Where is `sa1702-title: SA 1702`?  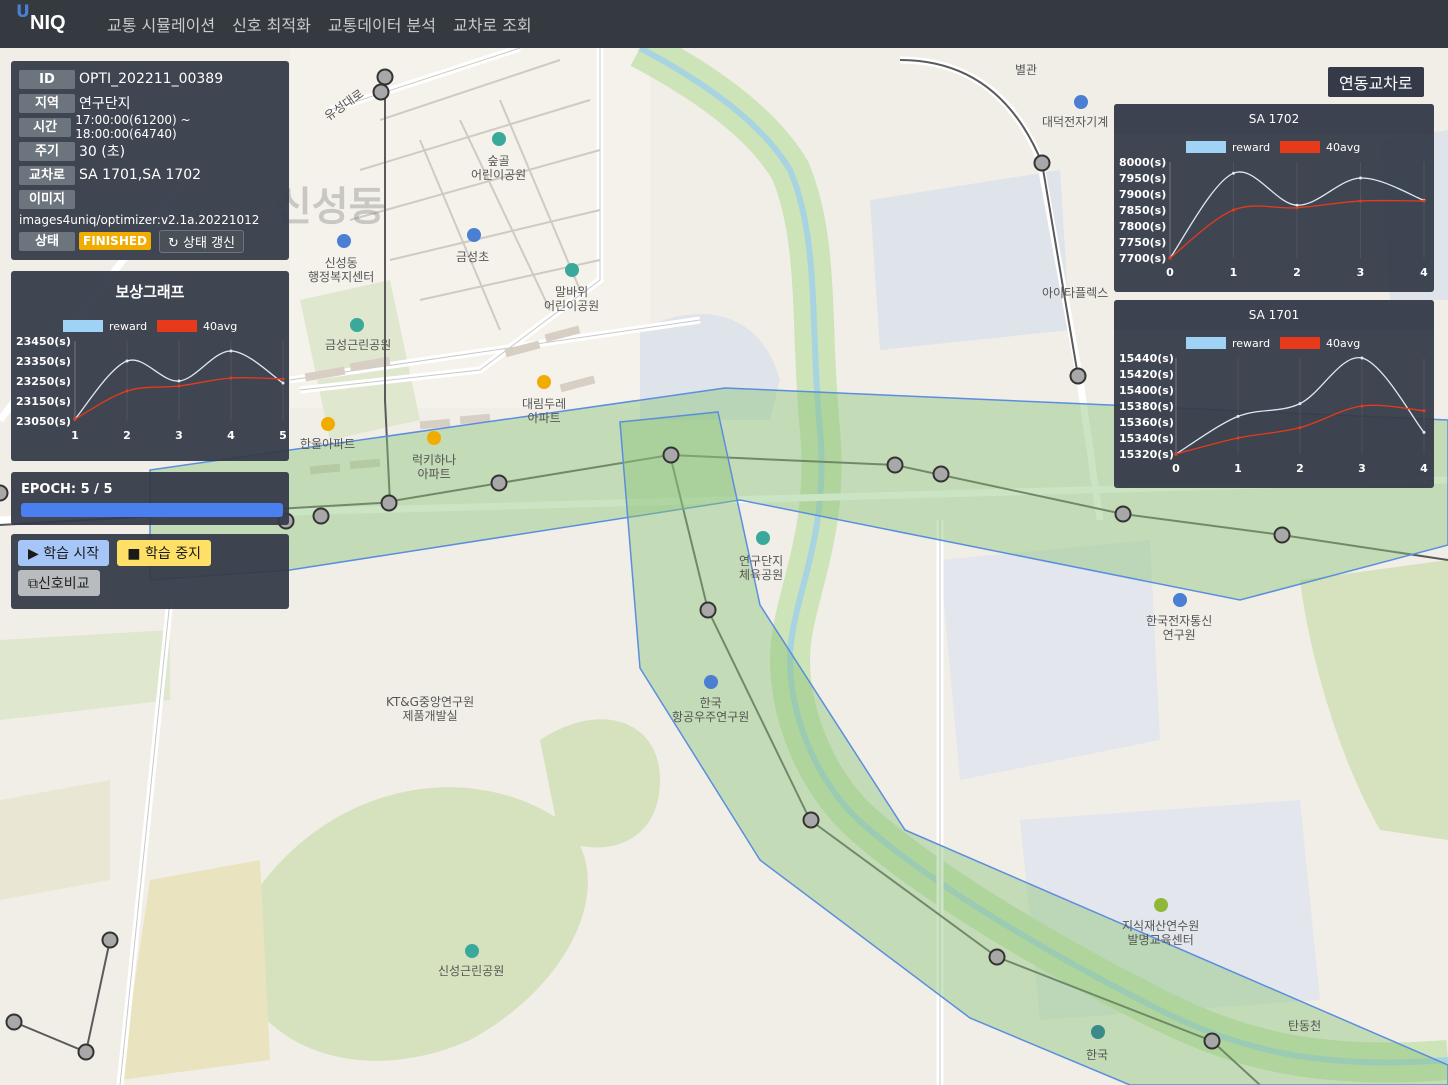 sa1702-title: SA 1702 is located at coordinates (1274, 119).